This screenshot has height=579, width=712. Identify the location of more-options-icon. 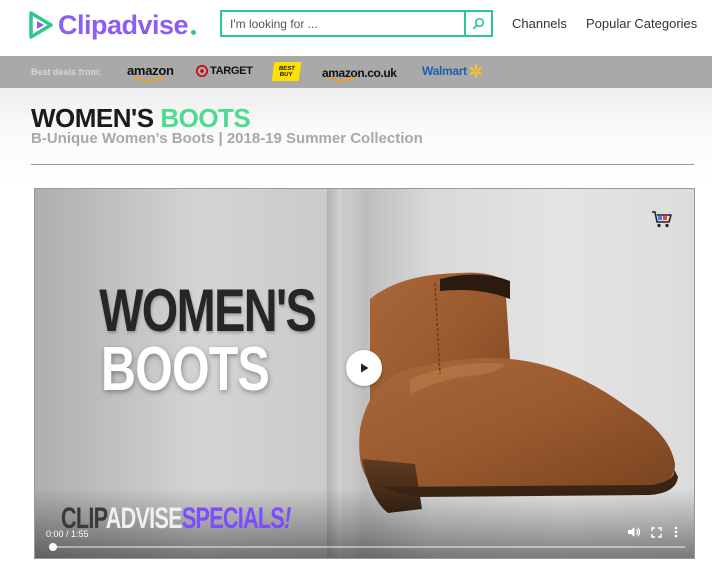
(676, 532).